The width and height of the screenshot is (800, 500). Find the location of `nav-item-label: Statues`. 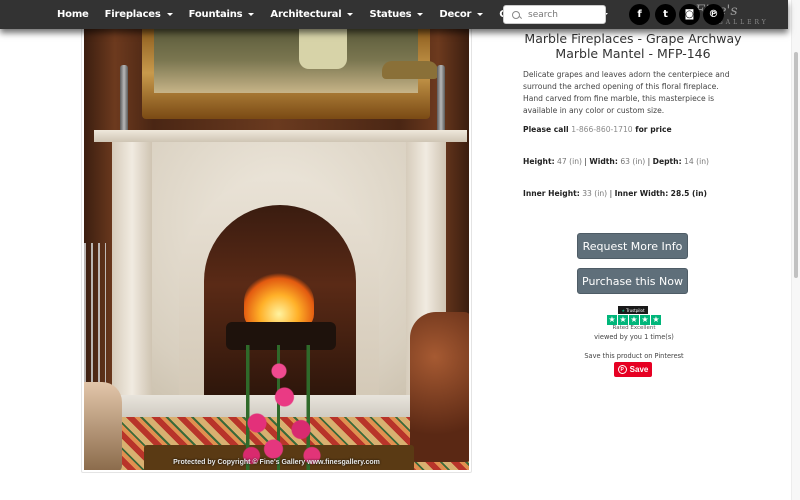

nav-item-label: Statues is located at coordinates (390, 14).